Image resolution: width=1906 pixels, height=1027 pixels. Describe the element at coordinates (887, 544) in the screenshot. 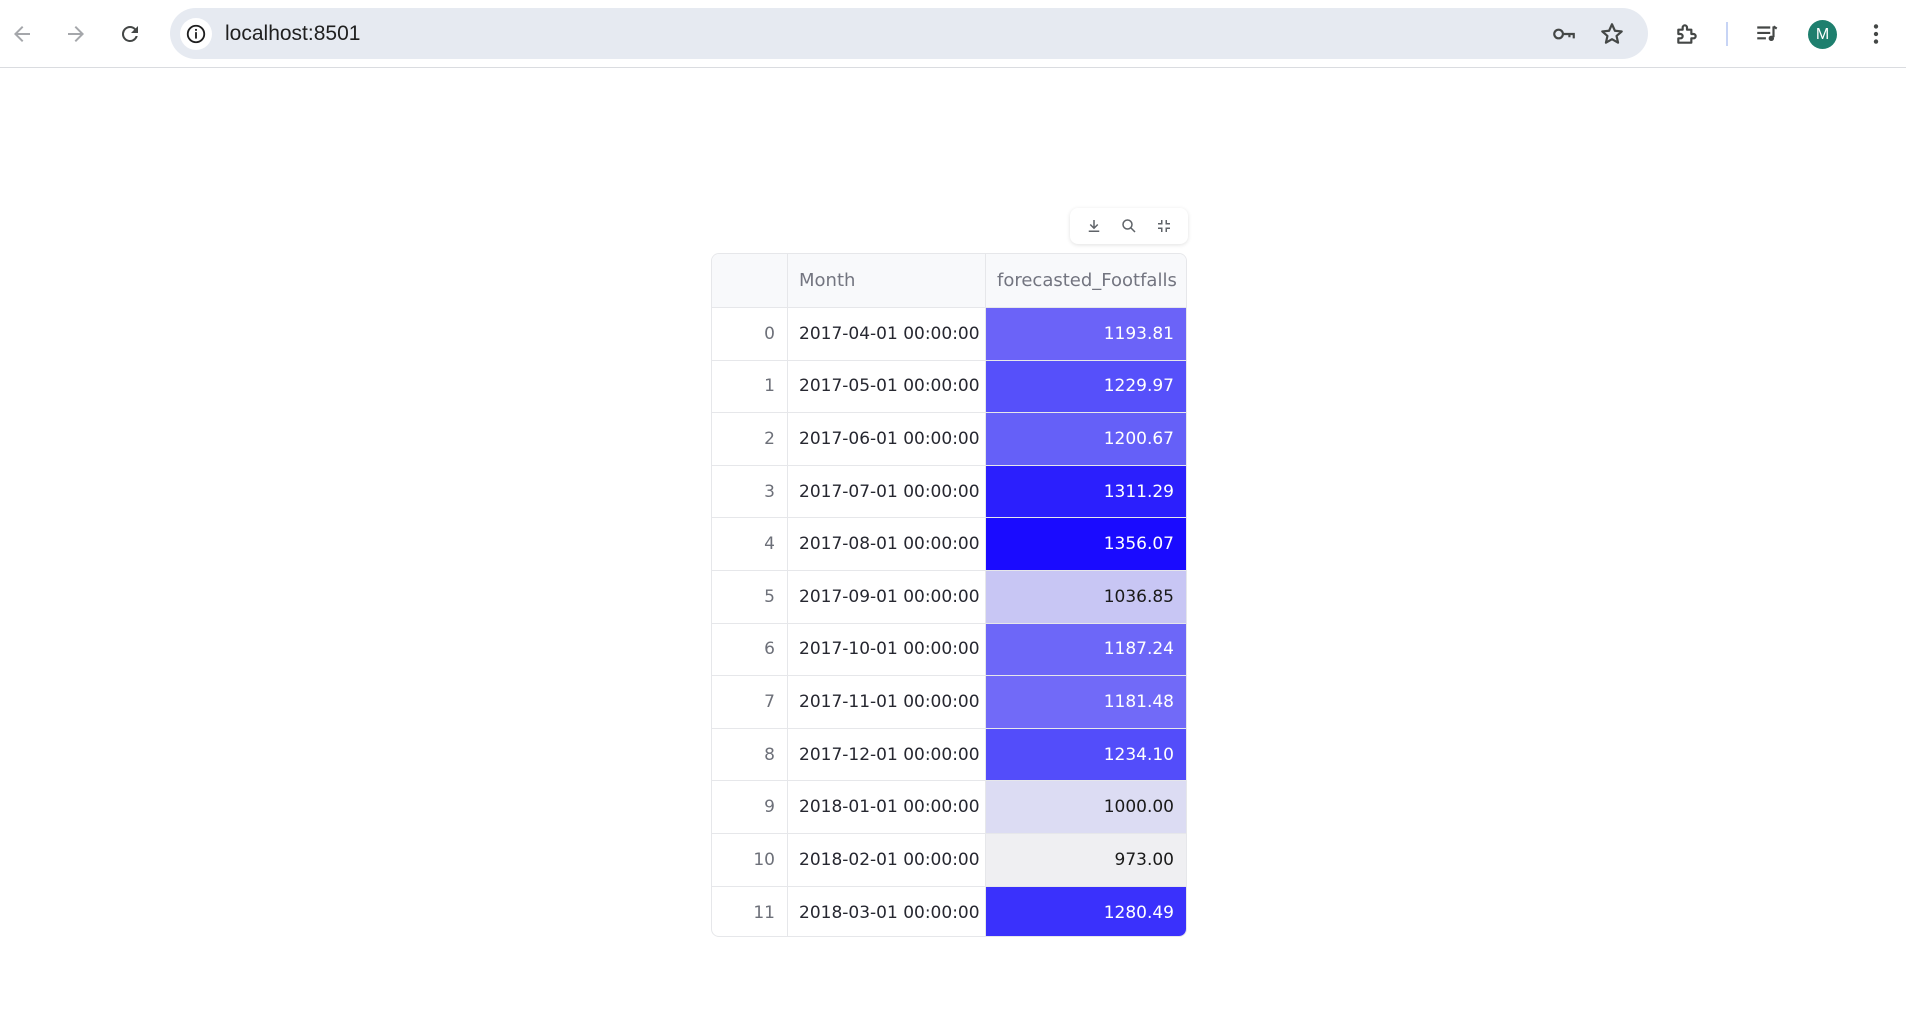

I see `month-cell: 2017-08-01 00:00:00` at that location.